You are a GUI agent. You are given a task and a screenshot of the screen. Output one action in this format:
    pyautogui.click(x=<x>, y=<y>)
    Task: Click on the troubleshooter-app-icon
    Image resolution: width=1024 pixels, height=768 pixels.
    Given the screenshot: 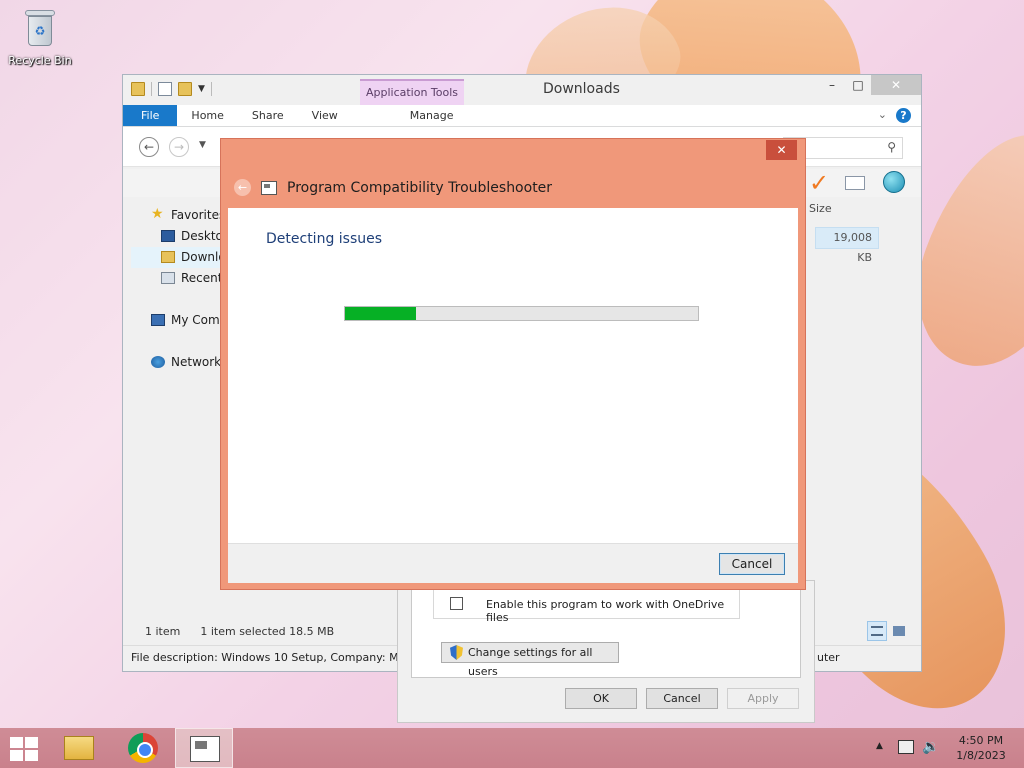 What is the action you would take?
    pyautogui.click(x=205, y=749)
    